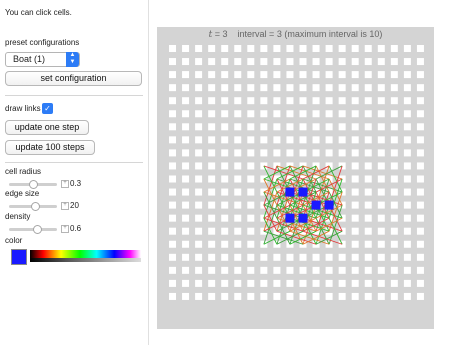 The width and height of the screenshot is (474, 345). Describe the element at coordinates (85, 256) in the screenshot. I see `color-gradient-picker` at that location.